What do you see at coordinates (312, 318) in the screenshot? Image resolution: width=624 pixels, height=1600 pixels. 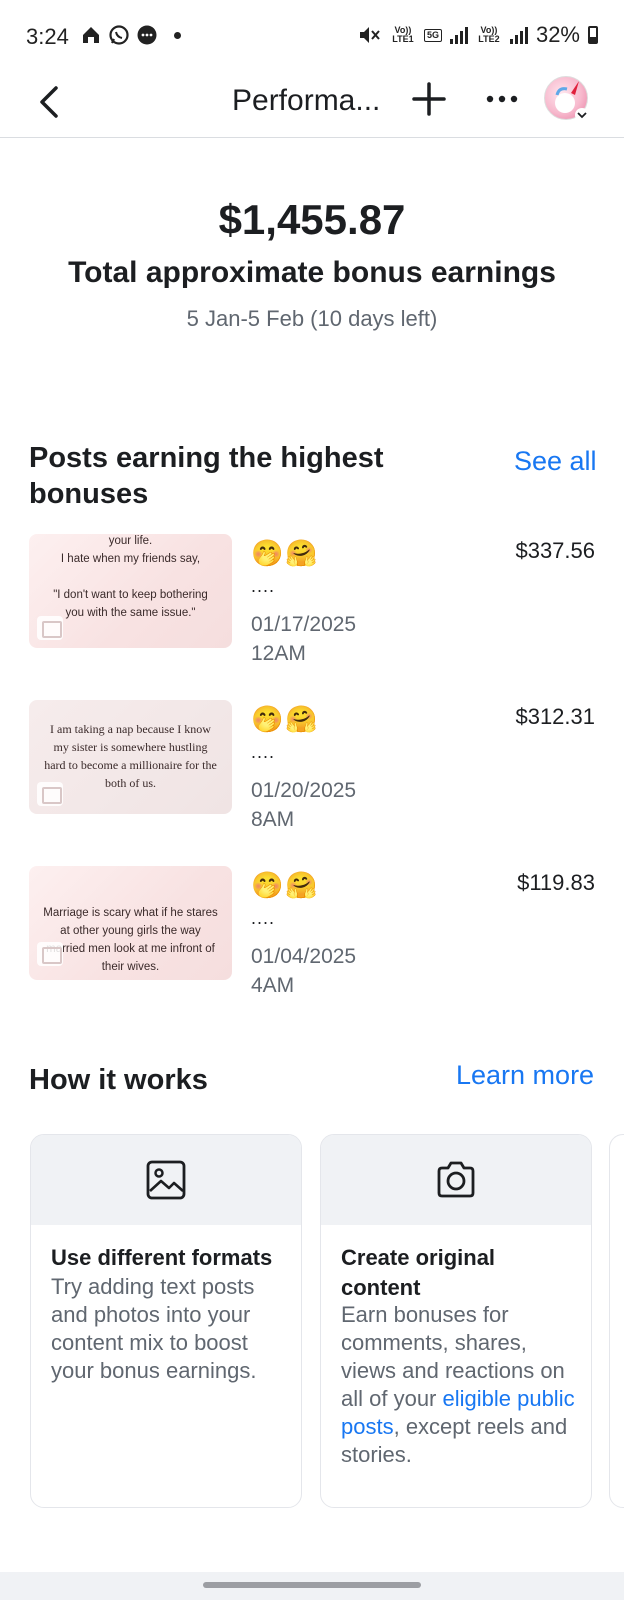 I see `date-range: 5 Jan-5 Feb (10 days left)` at bounding box center [312, 318].